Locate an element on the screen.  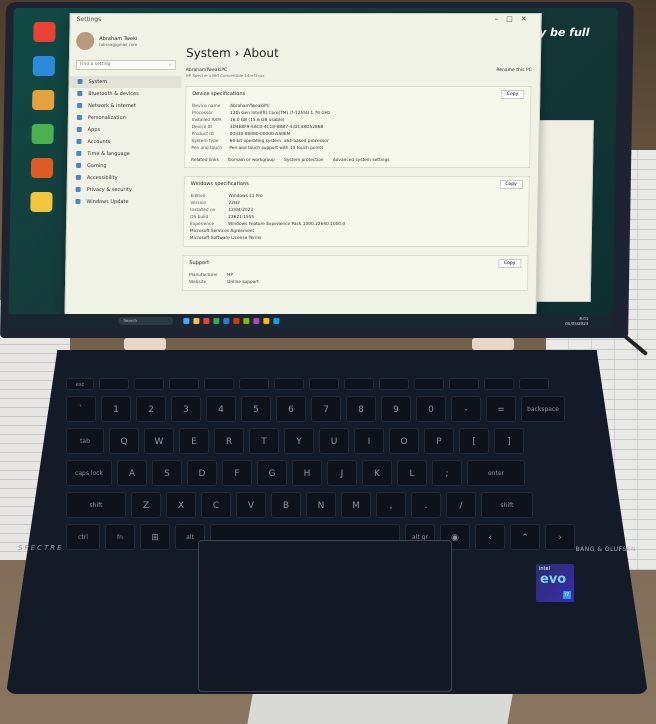
chrome-desktop-icon is located at coordinates (44, 32).